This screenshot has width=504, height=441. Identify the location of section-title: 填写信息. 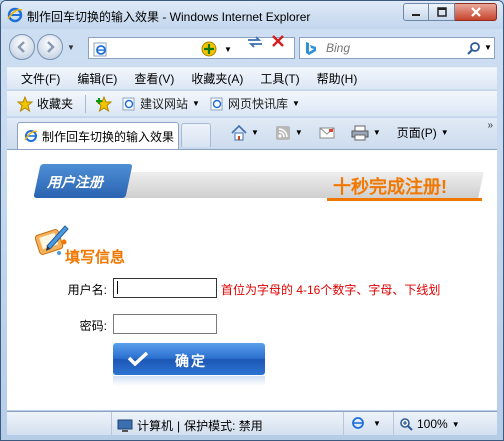
(95, 257).